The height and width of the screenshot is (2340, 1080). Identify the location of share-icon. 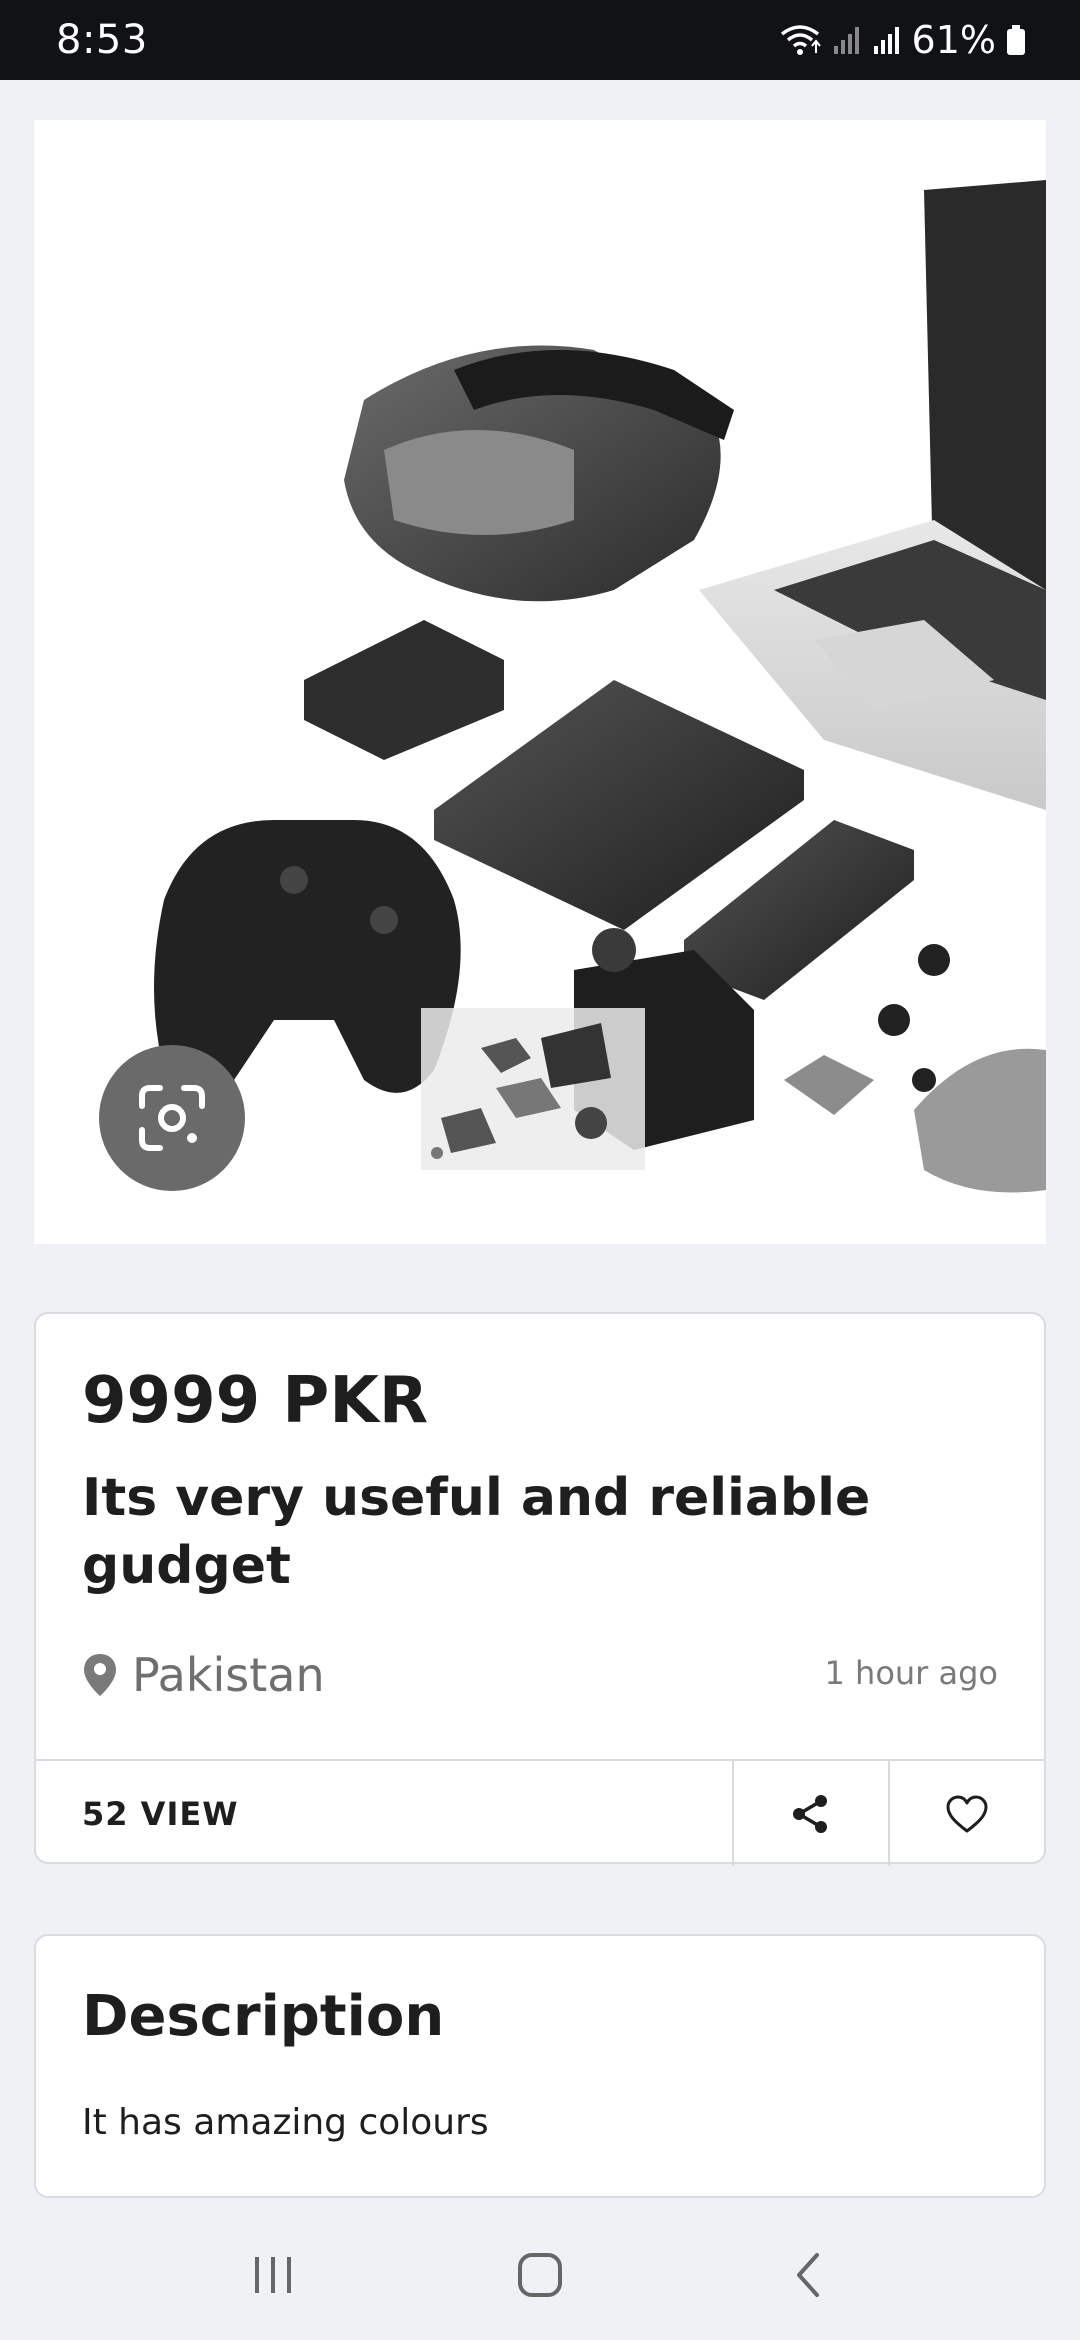
(810, 1813).